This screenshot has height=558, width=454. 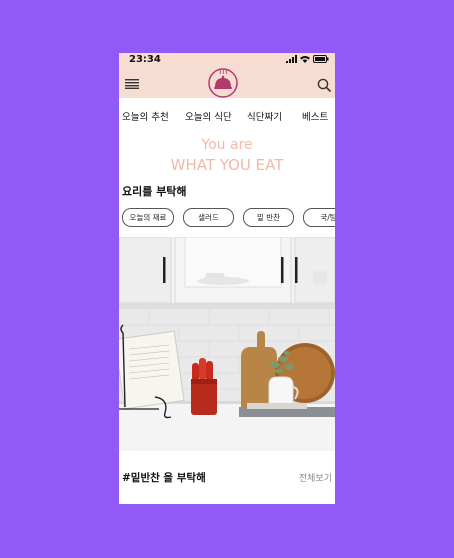 I want to click on section-title: 요리를 부탁해, so click(x=154, y=191).